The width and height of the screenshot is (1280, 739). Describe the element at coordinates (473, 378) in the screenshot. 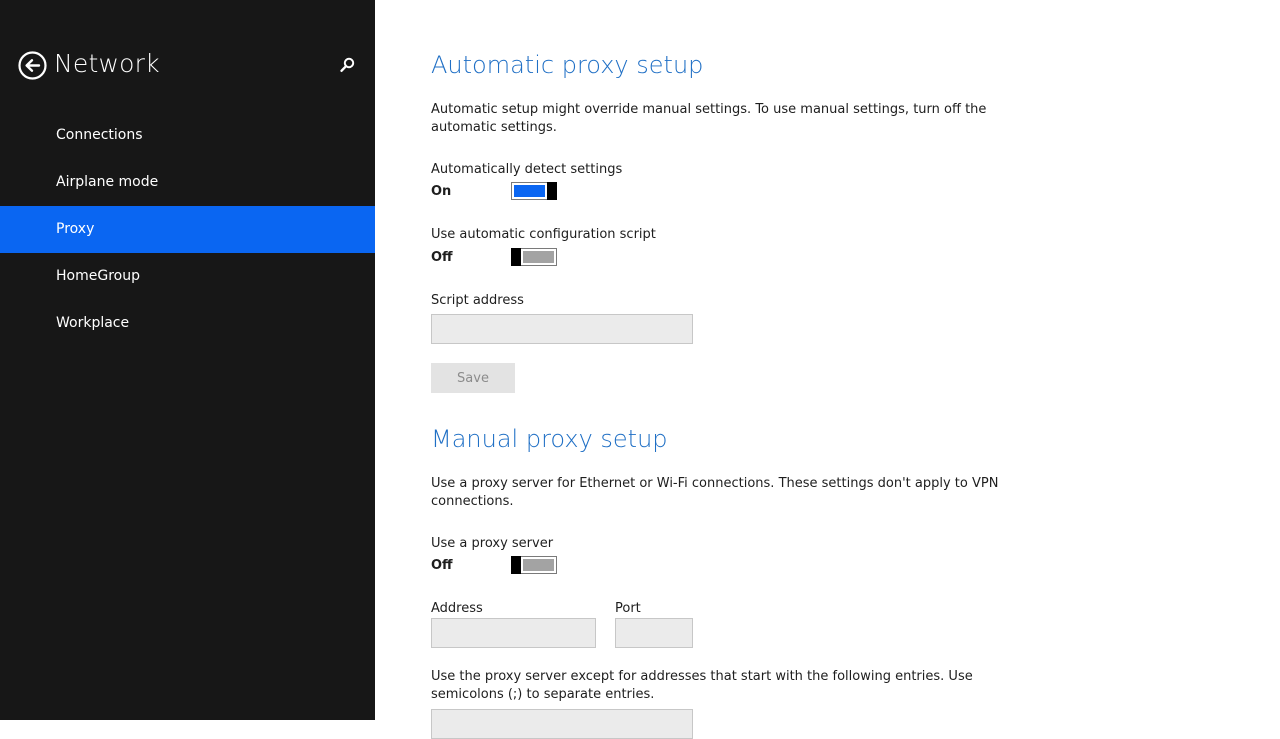

I see `save-button: Save` at that location.